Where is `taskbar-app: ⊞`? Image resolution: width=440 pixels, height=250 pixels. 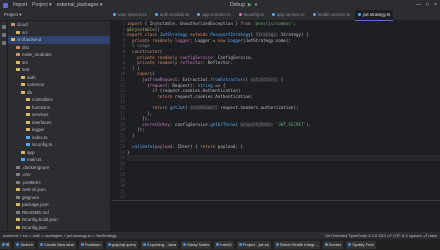
taskbar-app: ⊞ is located at coordinates (6, 244).